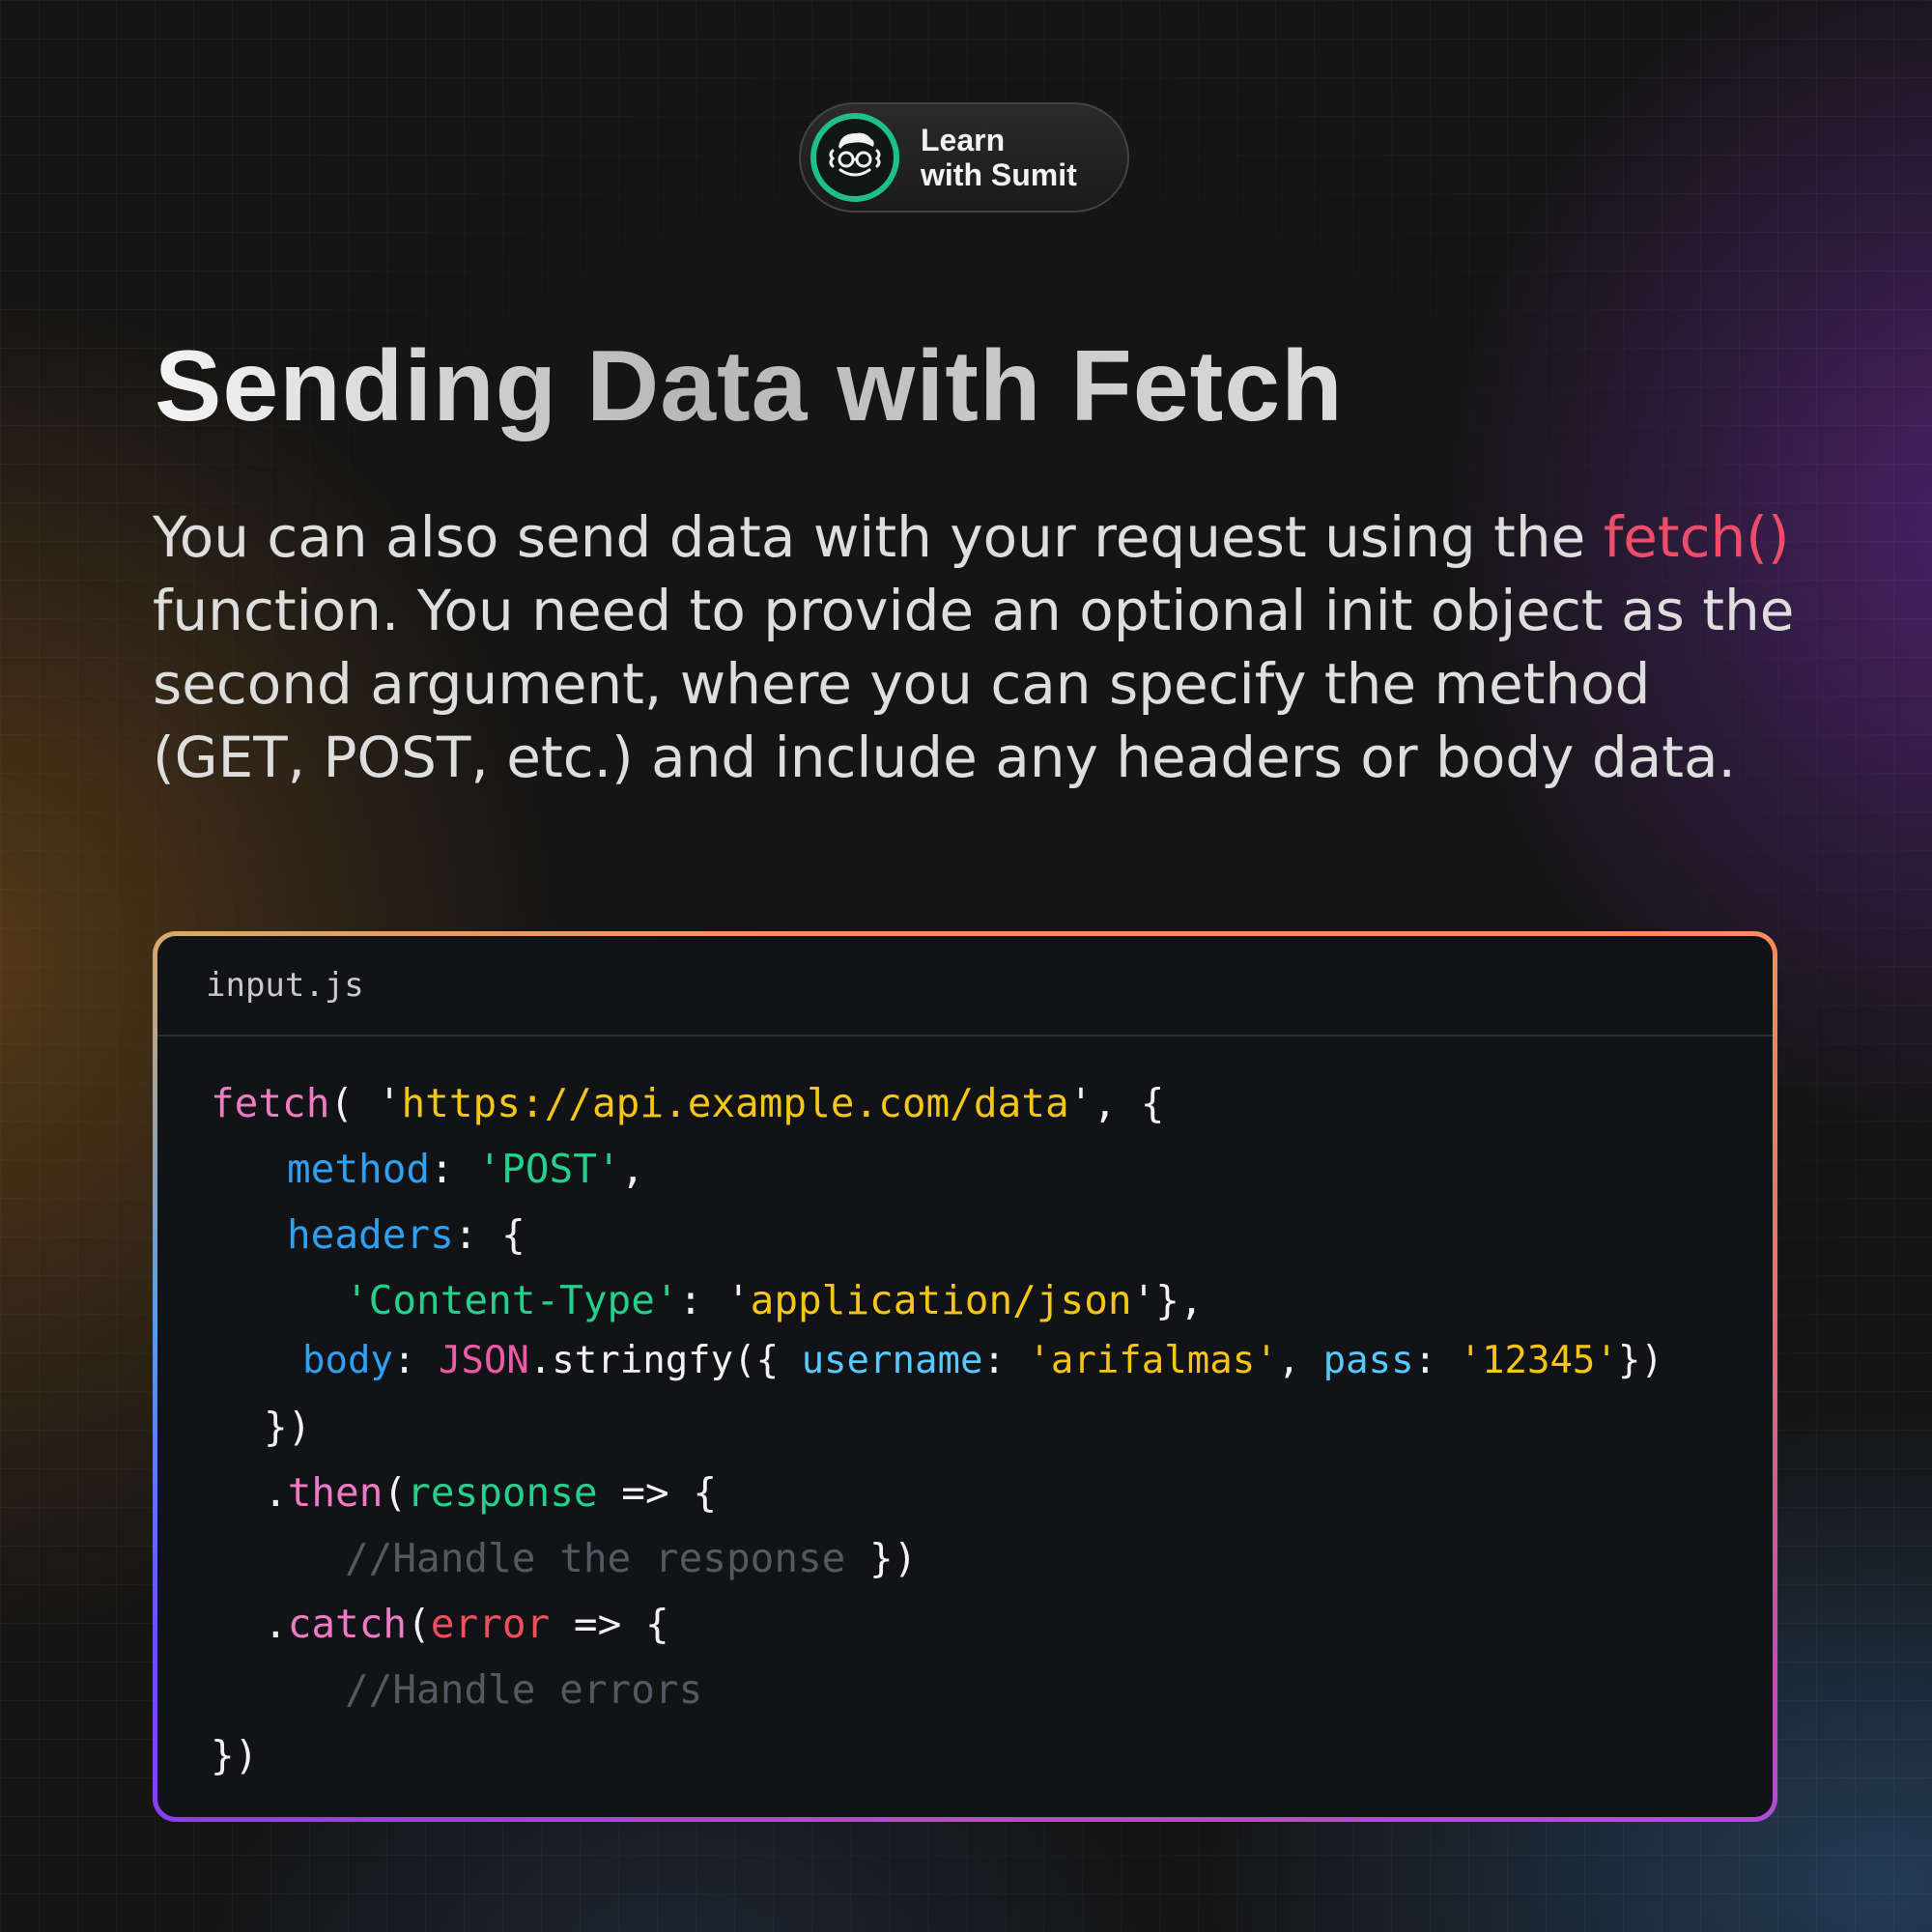  What do you see at coordinates (774, 1300) in the screenshot?
I see `code-line: 'Content-Type': 'application/json'},` at bounding box center [774, 1300].